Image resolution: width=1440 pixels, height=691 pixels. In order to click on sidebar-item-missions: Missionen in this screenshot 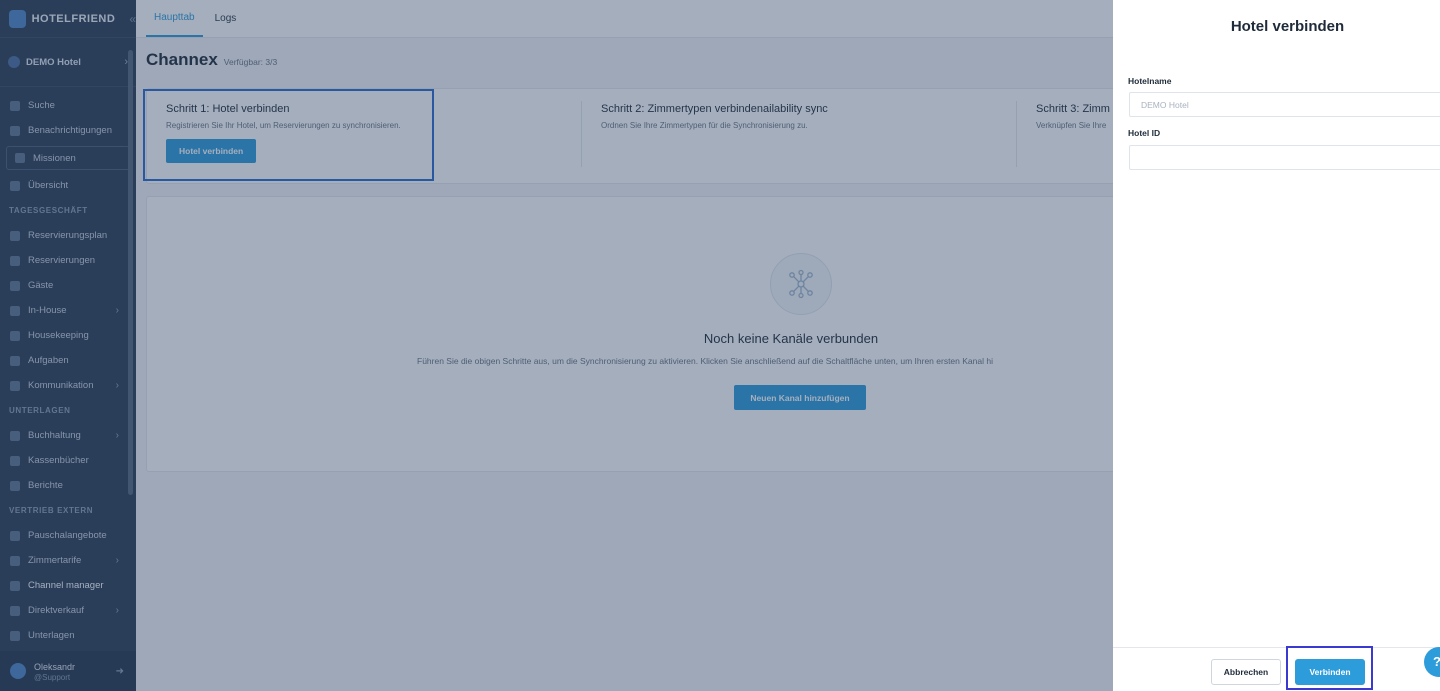, I will do `click(68, 158)`.